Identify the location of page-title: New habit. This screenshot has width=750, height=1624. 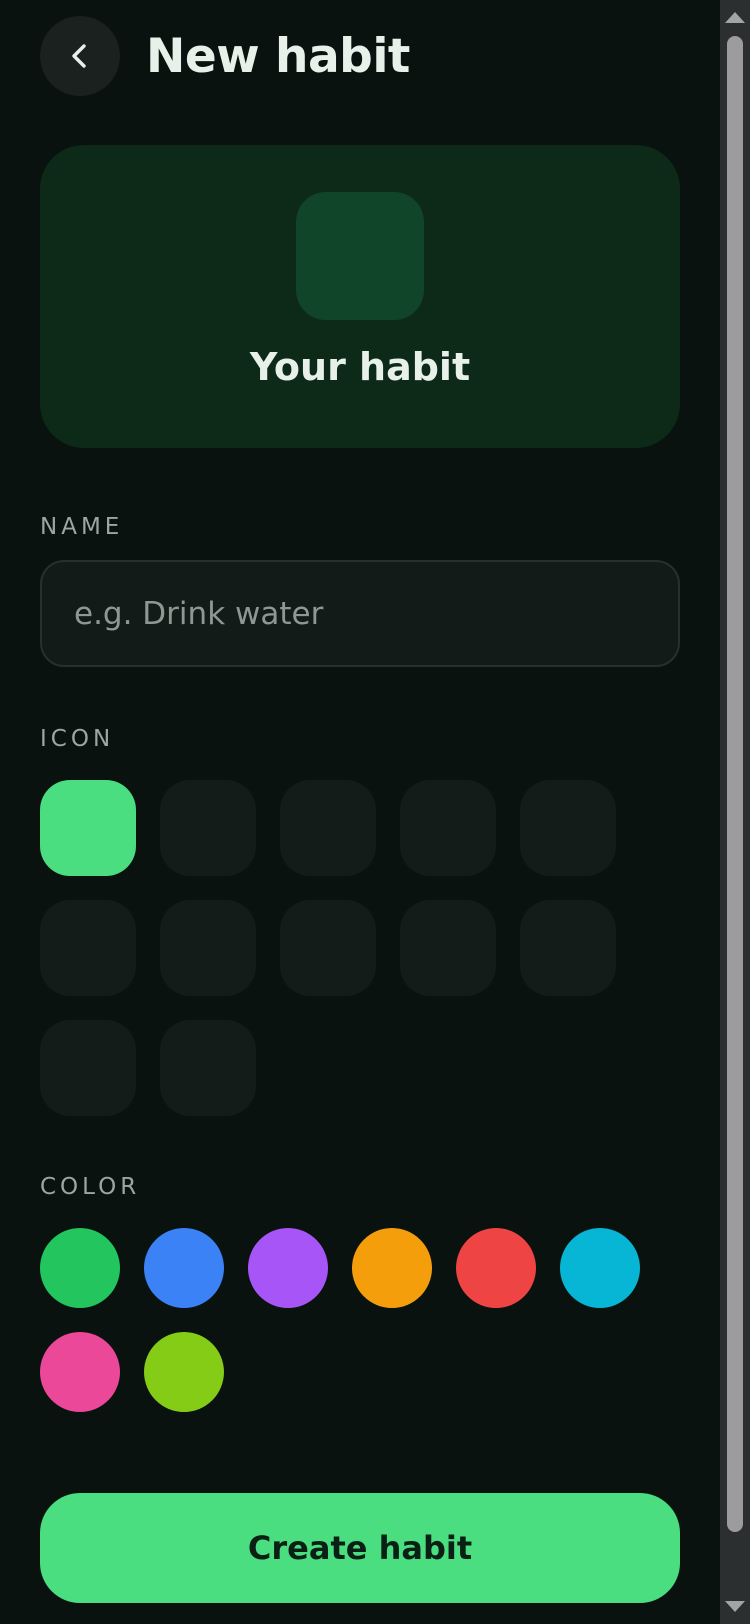
(278, 56).